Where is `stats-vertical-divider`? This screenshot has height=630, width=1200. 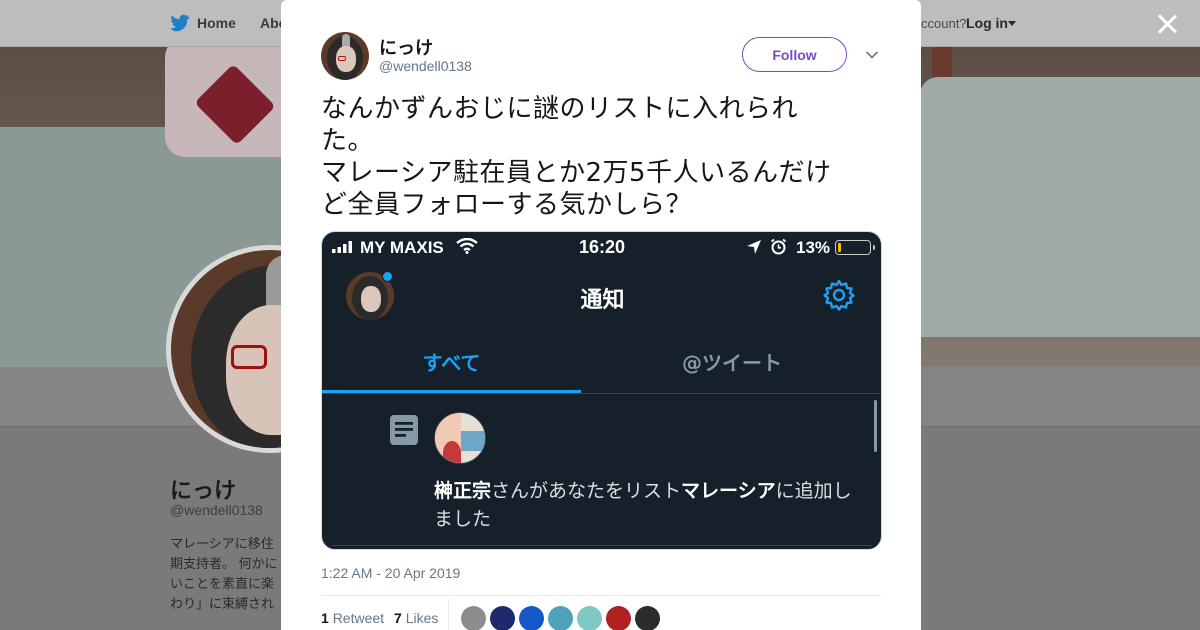
stats-vertical-divider is located at coordinates (448, 614).